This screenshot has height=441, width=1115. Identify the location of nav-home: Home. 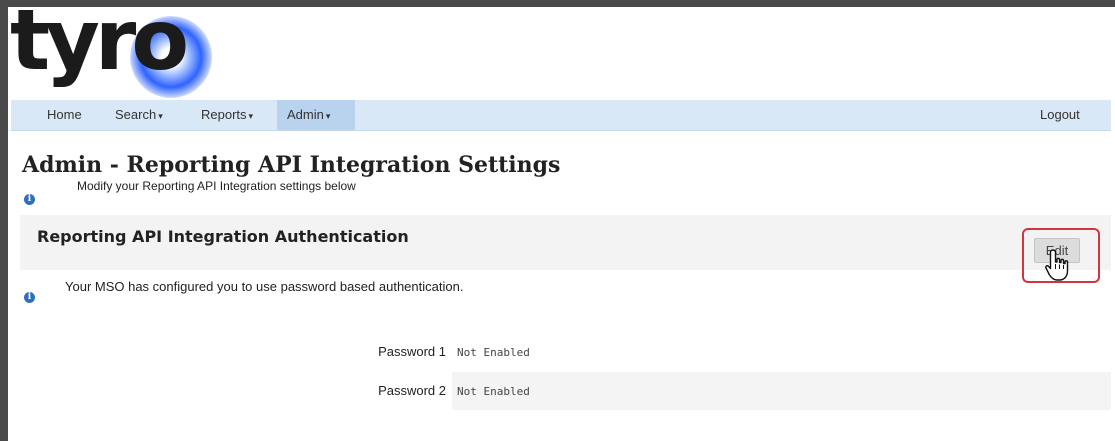
(64, 115).